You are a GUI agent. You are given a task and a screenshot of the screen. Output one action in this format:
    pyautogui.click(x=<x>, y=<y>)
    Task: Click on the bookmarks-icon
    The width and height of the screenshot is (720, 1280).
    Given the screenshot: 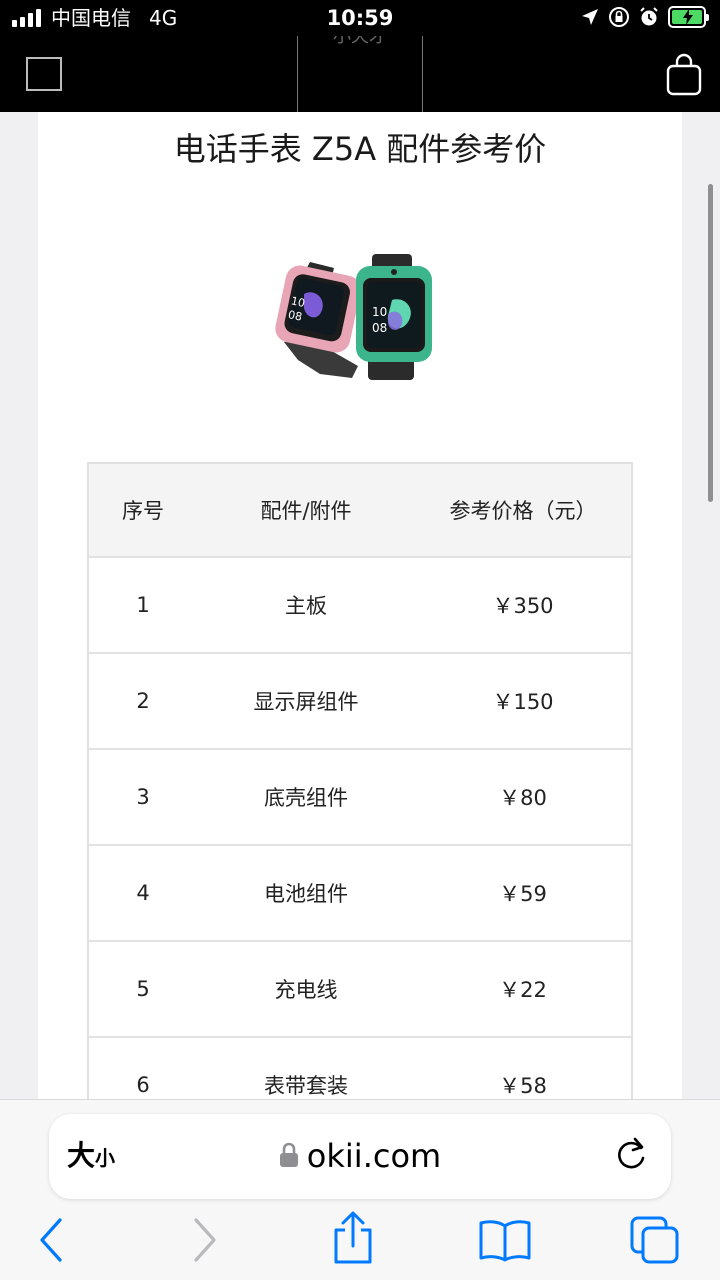 What is the action you would take?
    pyautogui.click(x=505, y=1240)
    